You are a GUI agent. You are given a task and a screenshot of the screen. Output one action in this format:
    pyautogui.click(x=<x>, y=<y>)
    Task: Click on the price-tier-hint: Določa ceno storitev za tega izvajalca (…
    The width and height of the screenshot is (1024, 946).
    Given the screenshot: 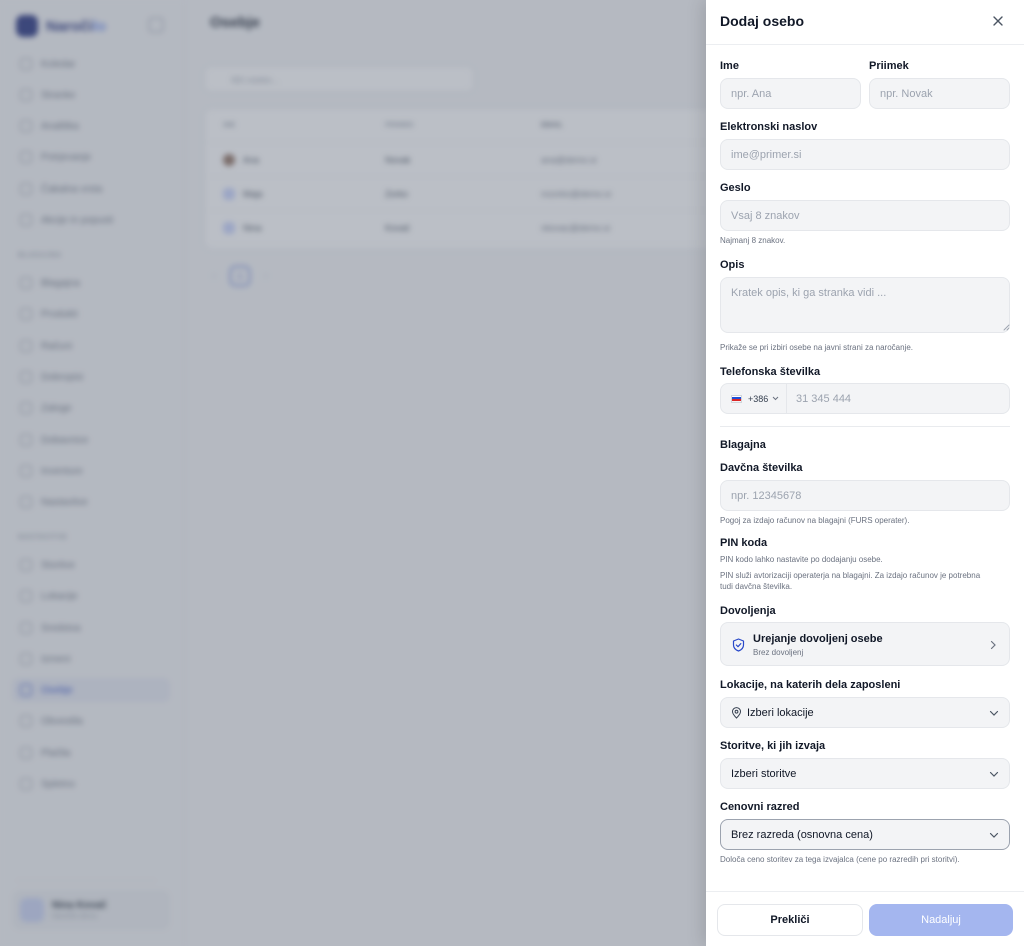 What is the action you would take?
    pyautogui.click(x=840, y=859)
    